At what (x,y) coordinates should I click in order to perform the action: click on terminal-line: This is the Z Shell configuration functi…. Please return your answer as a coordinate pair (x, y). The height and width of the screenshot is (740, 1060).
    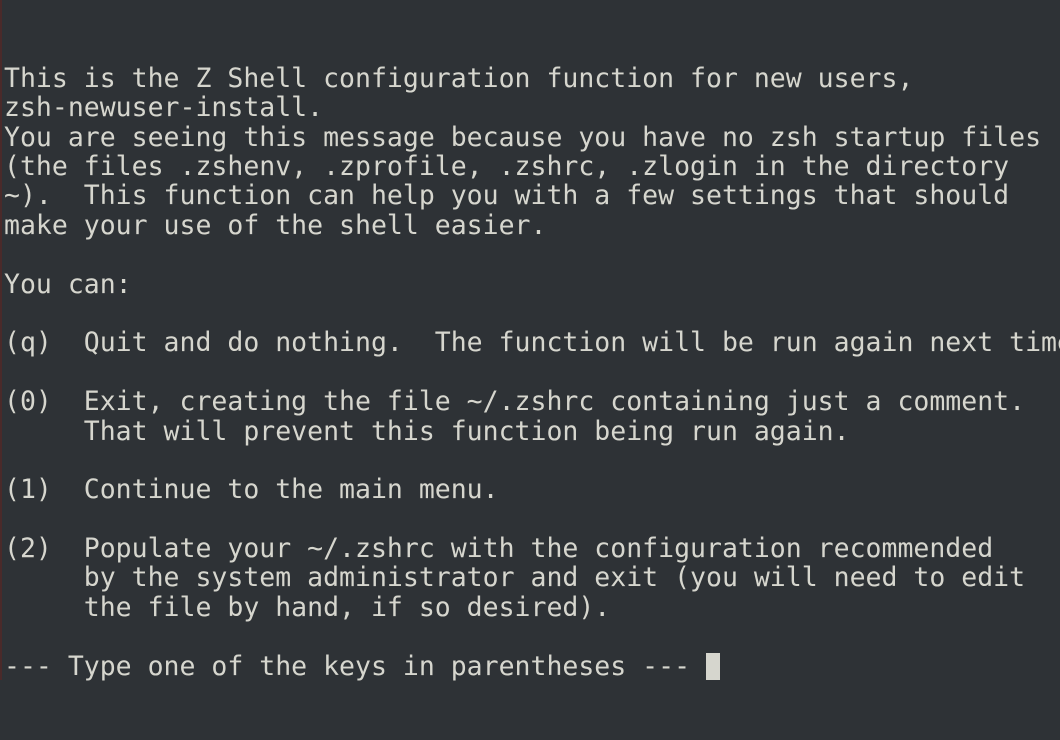
    Looking at the image, I should click on (459, 78).